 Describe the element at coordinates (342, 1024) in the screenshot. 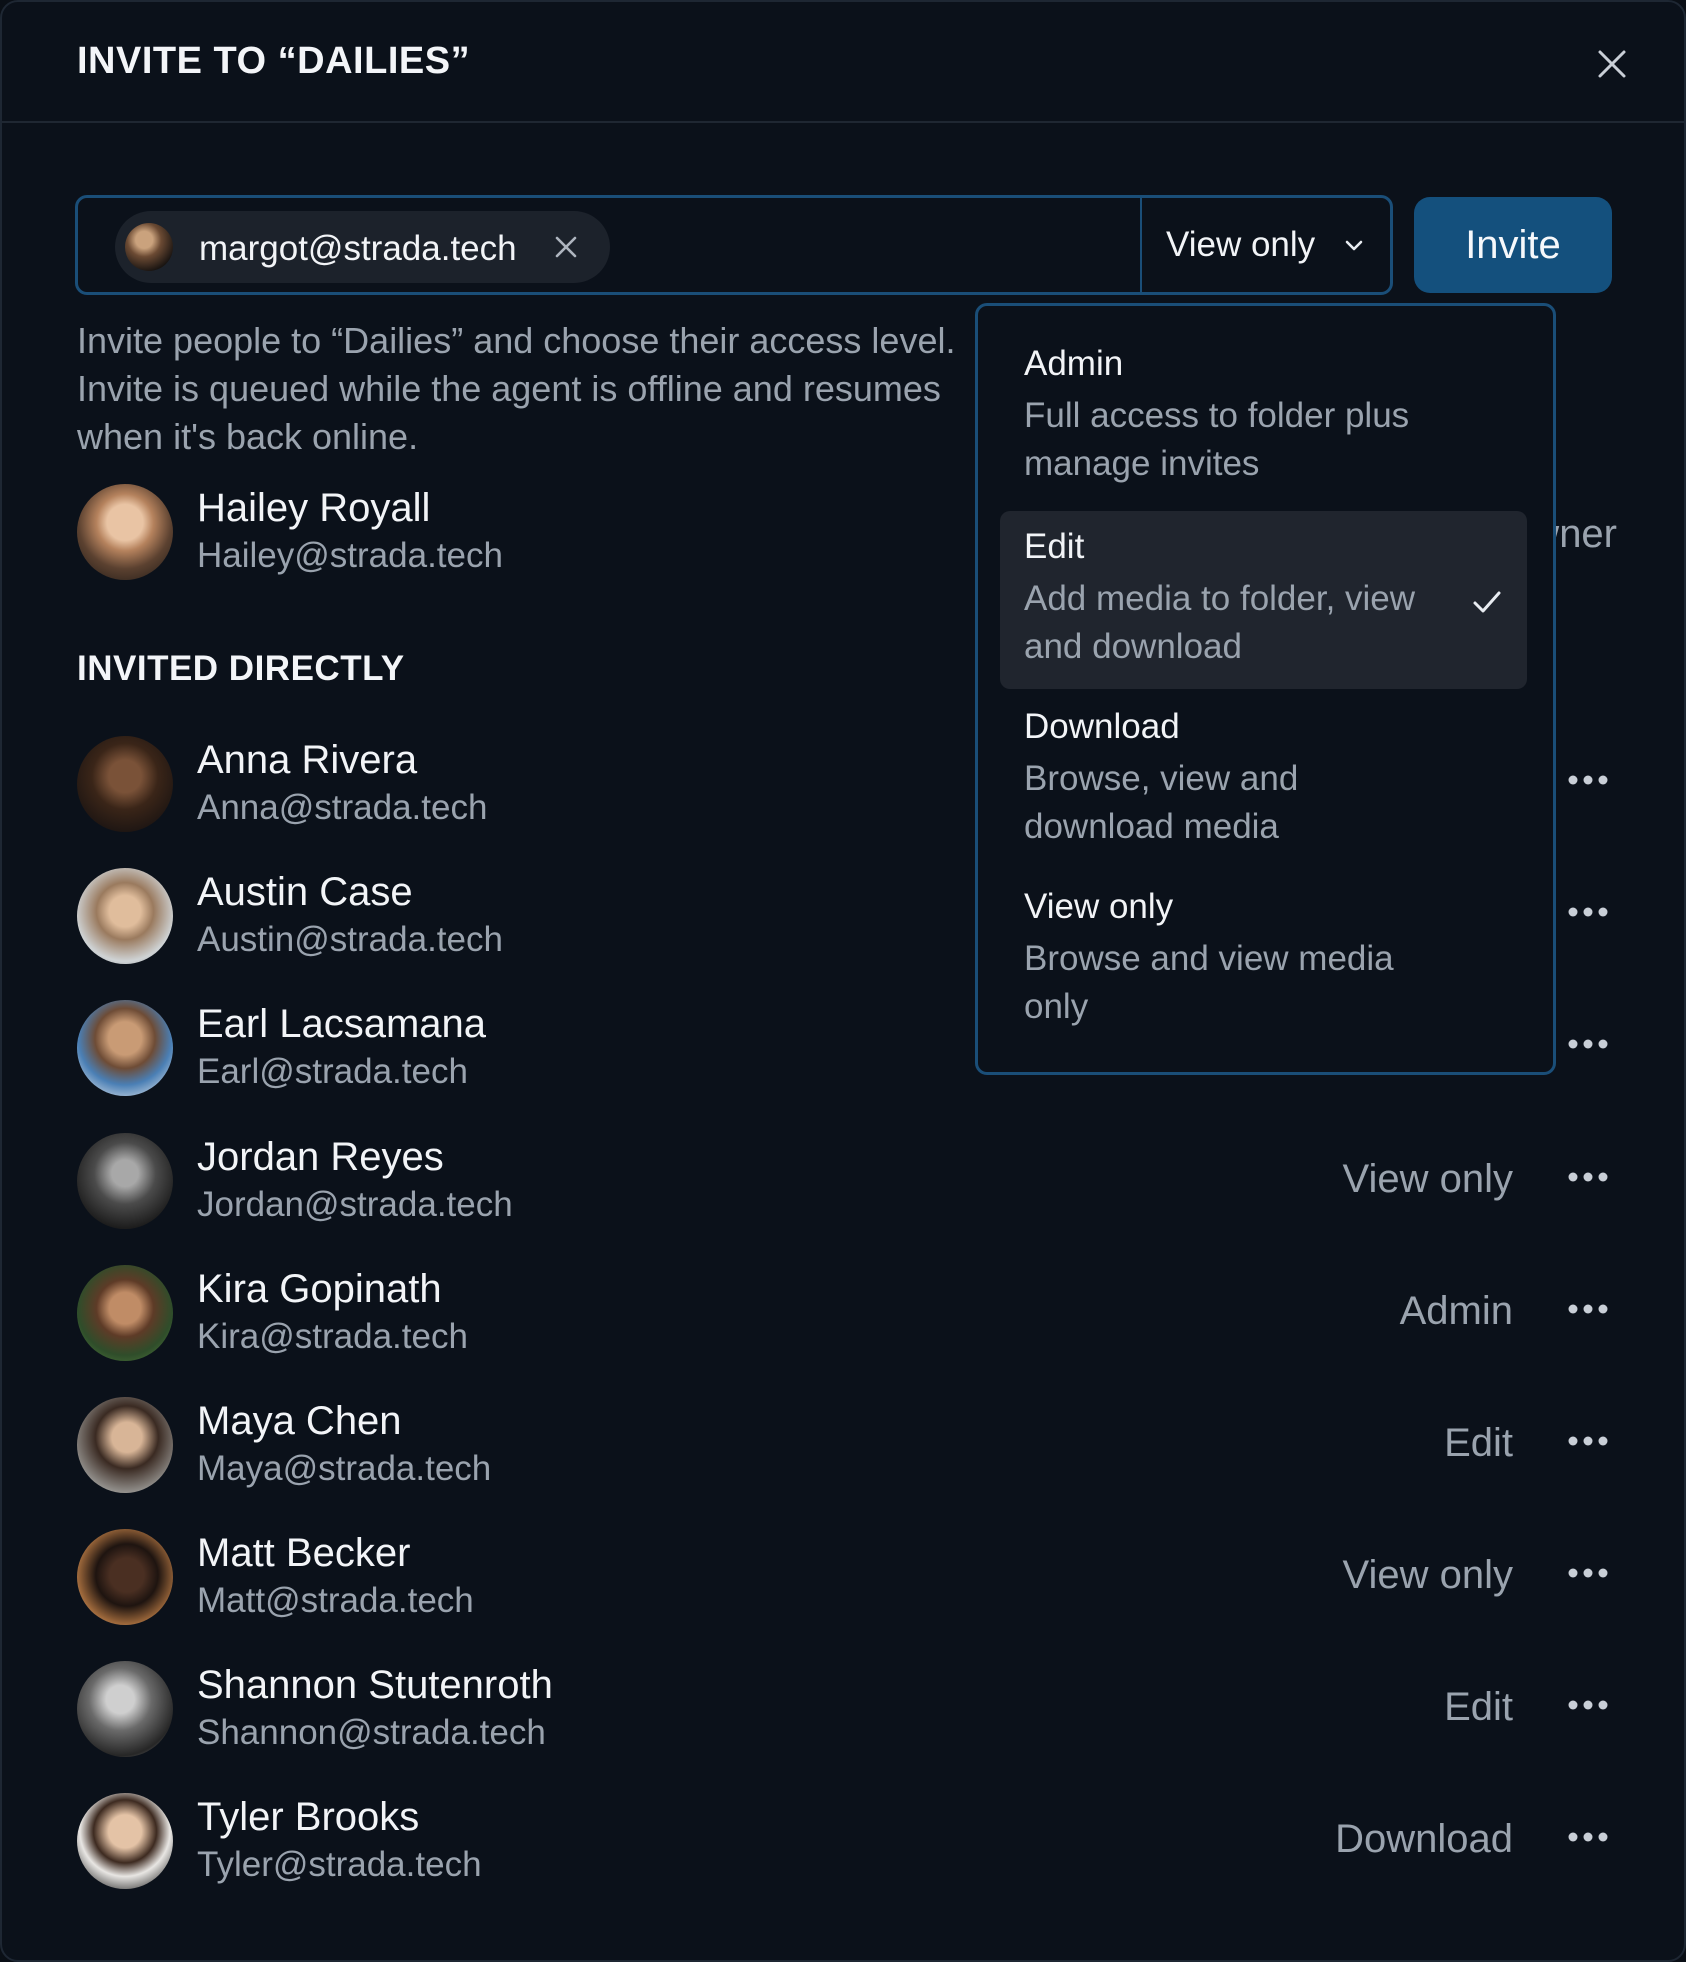

I see `person-name: Earl Lacsamana` at that location.